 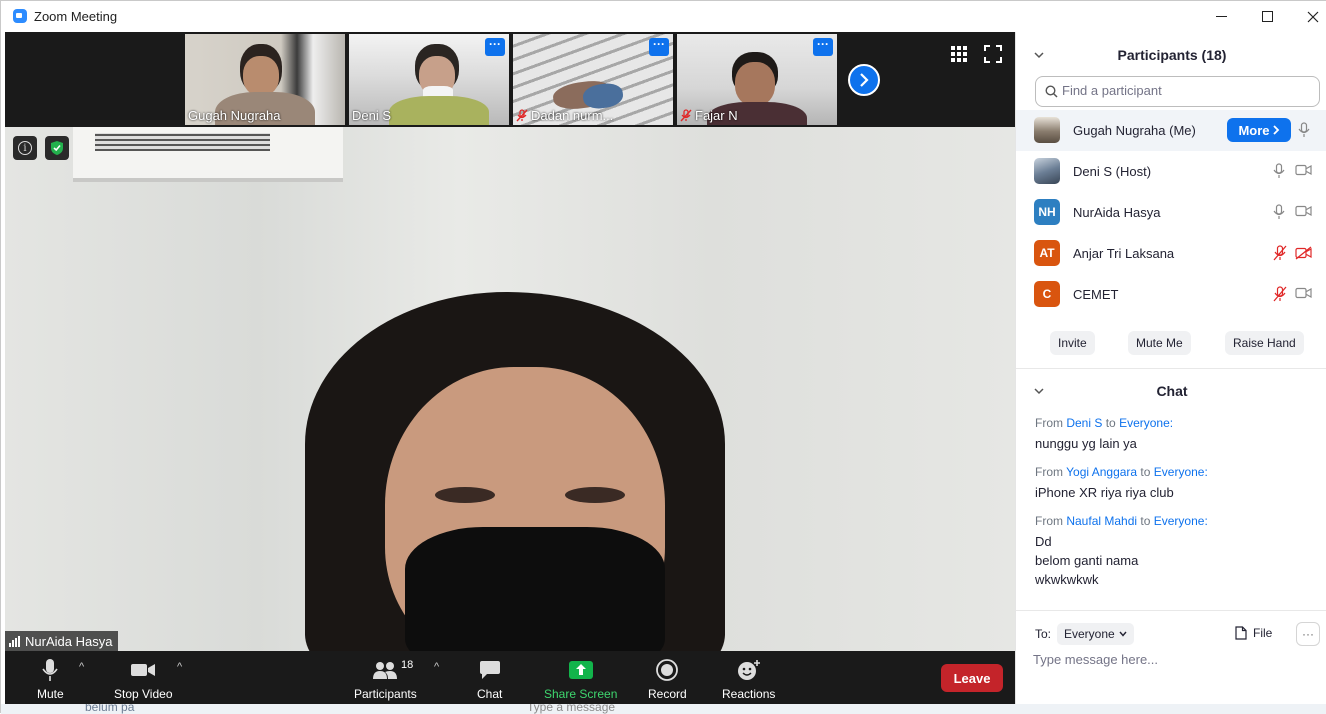 What do you see at coordinates (1175, 659) in the screenshot?
I see `chat-message-input` at bounding box center [1175, 659].